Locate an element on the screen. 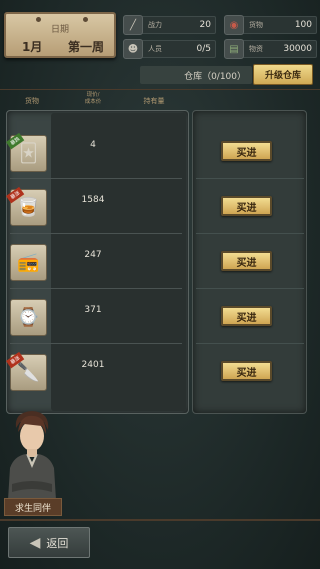 Image resolution: width=320 pixels, height=569 pixels. stat-supplies: ▤ 物资 30000 is located at coordinates (270, 49).